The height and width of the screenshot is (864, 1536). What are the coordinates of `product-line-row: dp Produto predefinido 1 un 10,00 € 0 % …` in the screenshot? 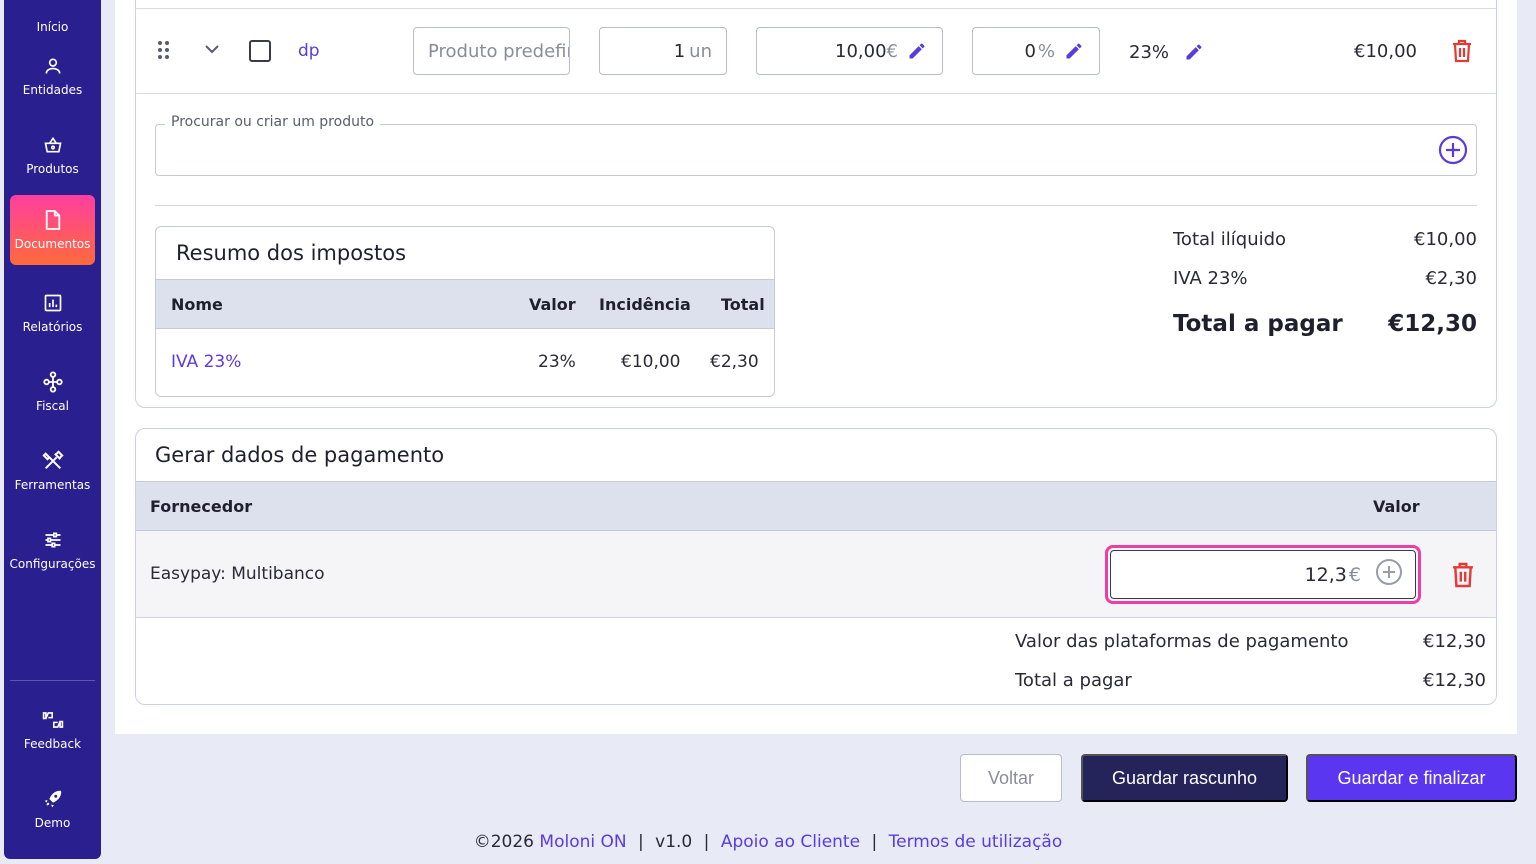 It's located at (816, 51).